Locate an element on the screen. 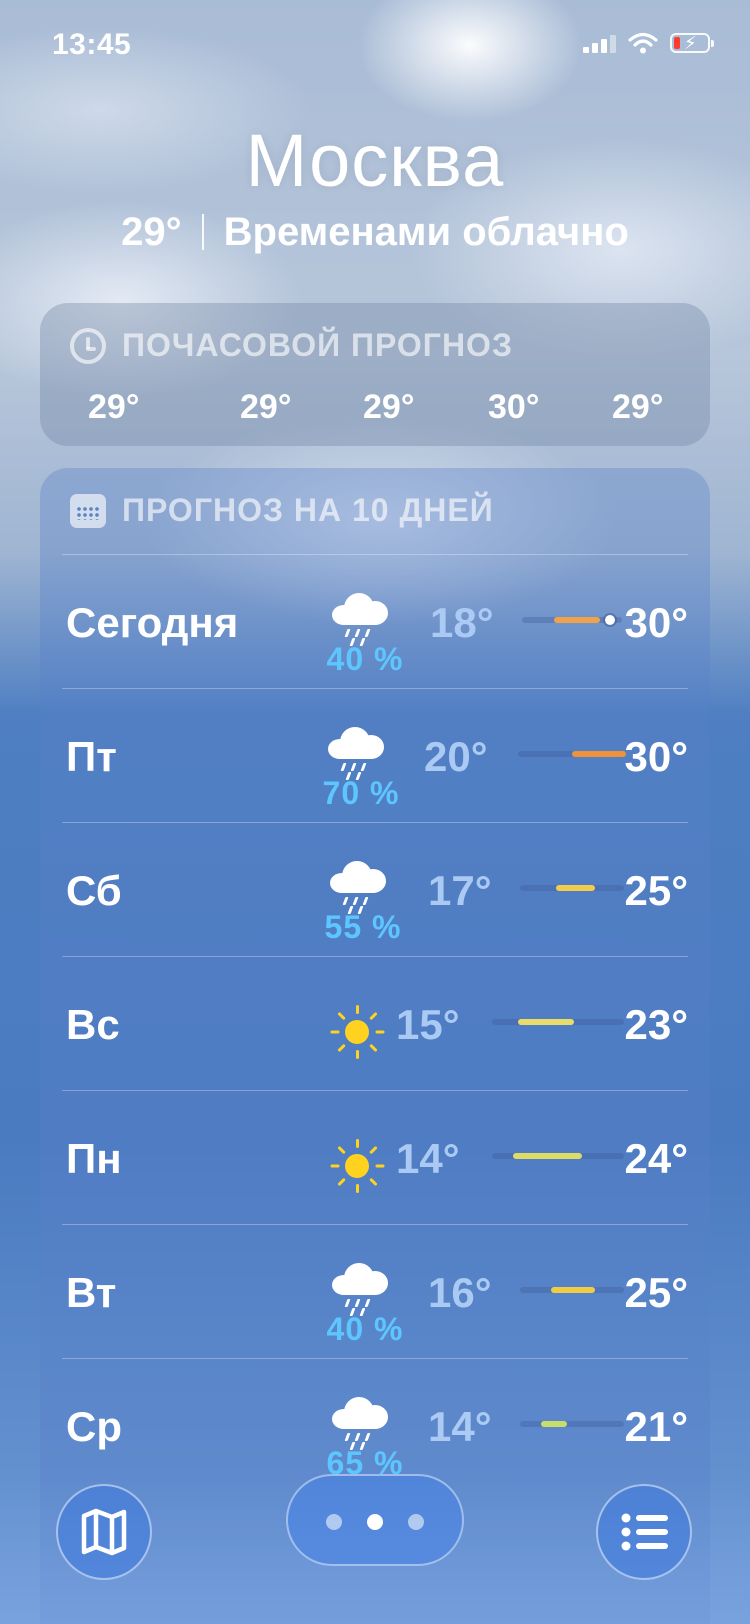 This screenshot has height=1624, width=750. status-icons: ⚡ is located at coordinates (648, 43).